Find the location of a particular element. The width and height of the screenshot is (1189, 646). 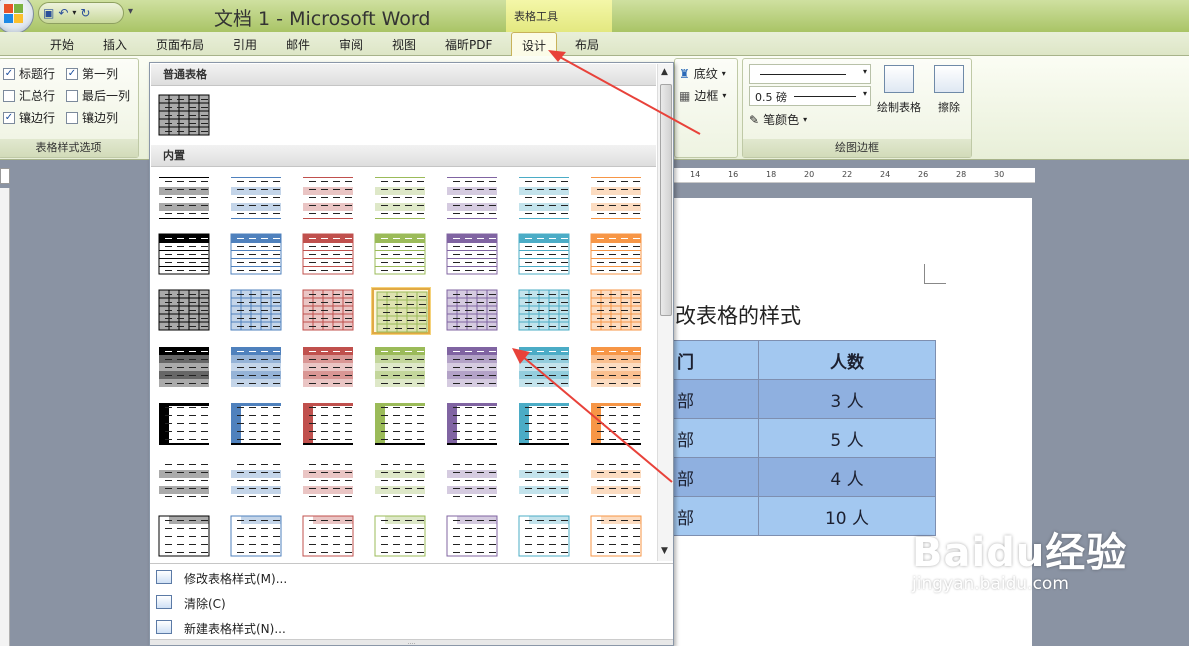

option-banded-columns: 镶边列 is located at coordinates (92, 117).